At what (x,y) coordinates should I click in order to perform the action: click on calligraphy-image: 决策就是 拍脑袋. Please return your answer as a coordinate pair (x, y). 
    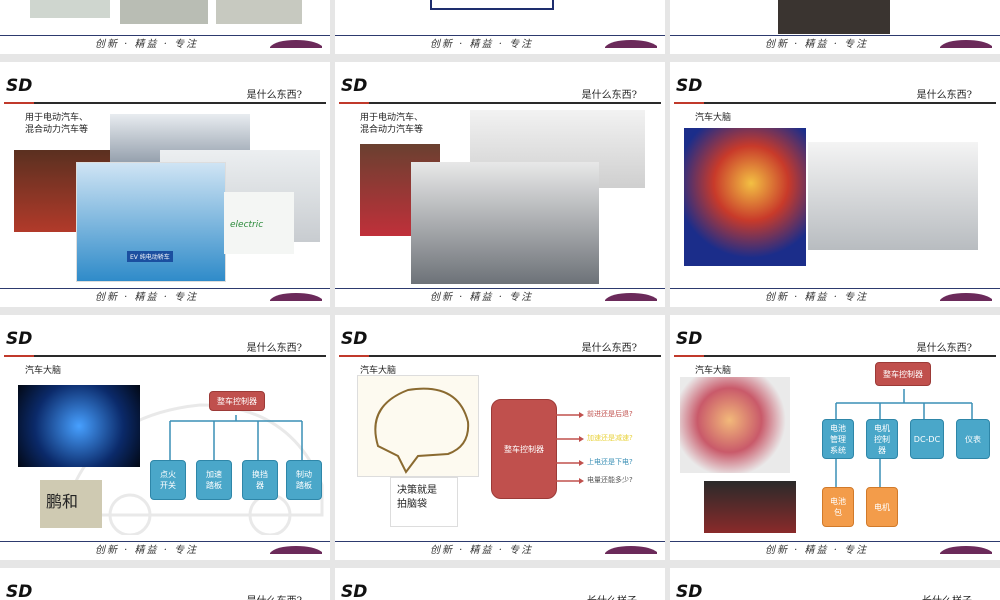
    Looking at the image, I should click on (424, 502).